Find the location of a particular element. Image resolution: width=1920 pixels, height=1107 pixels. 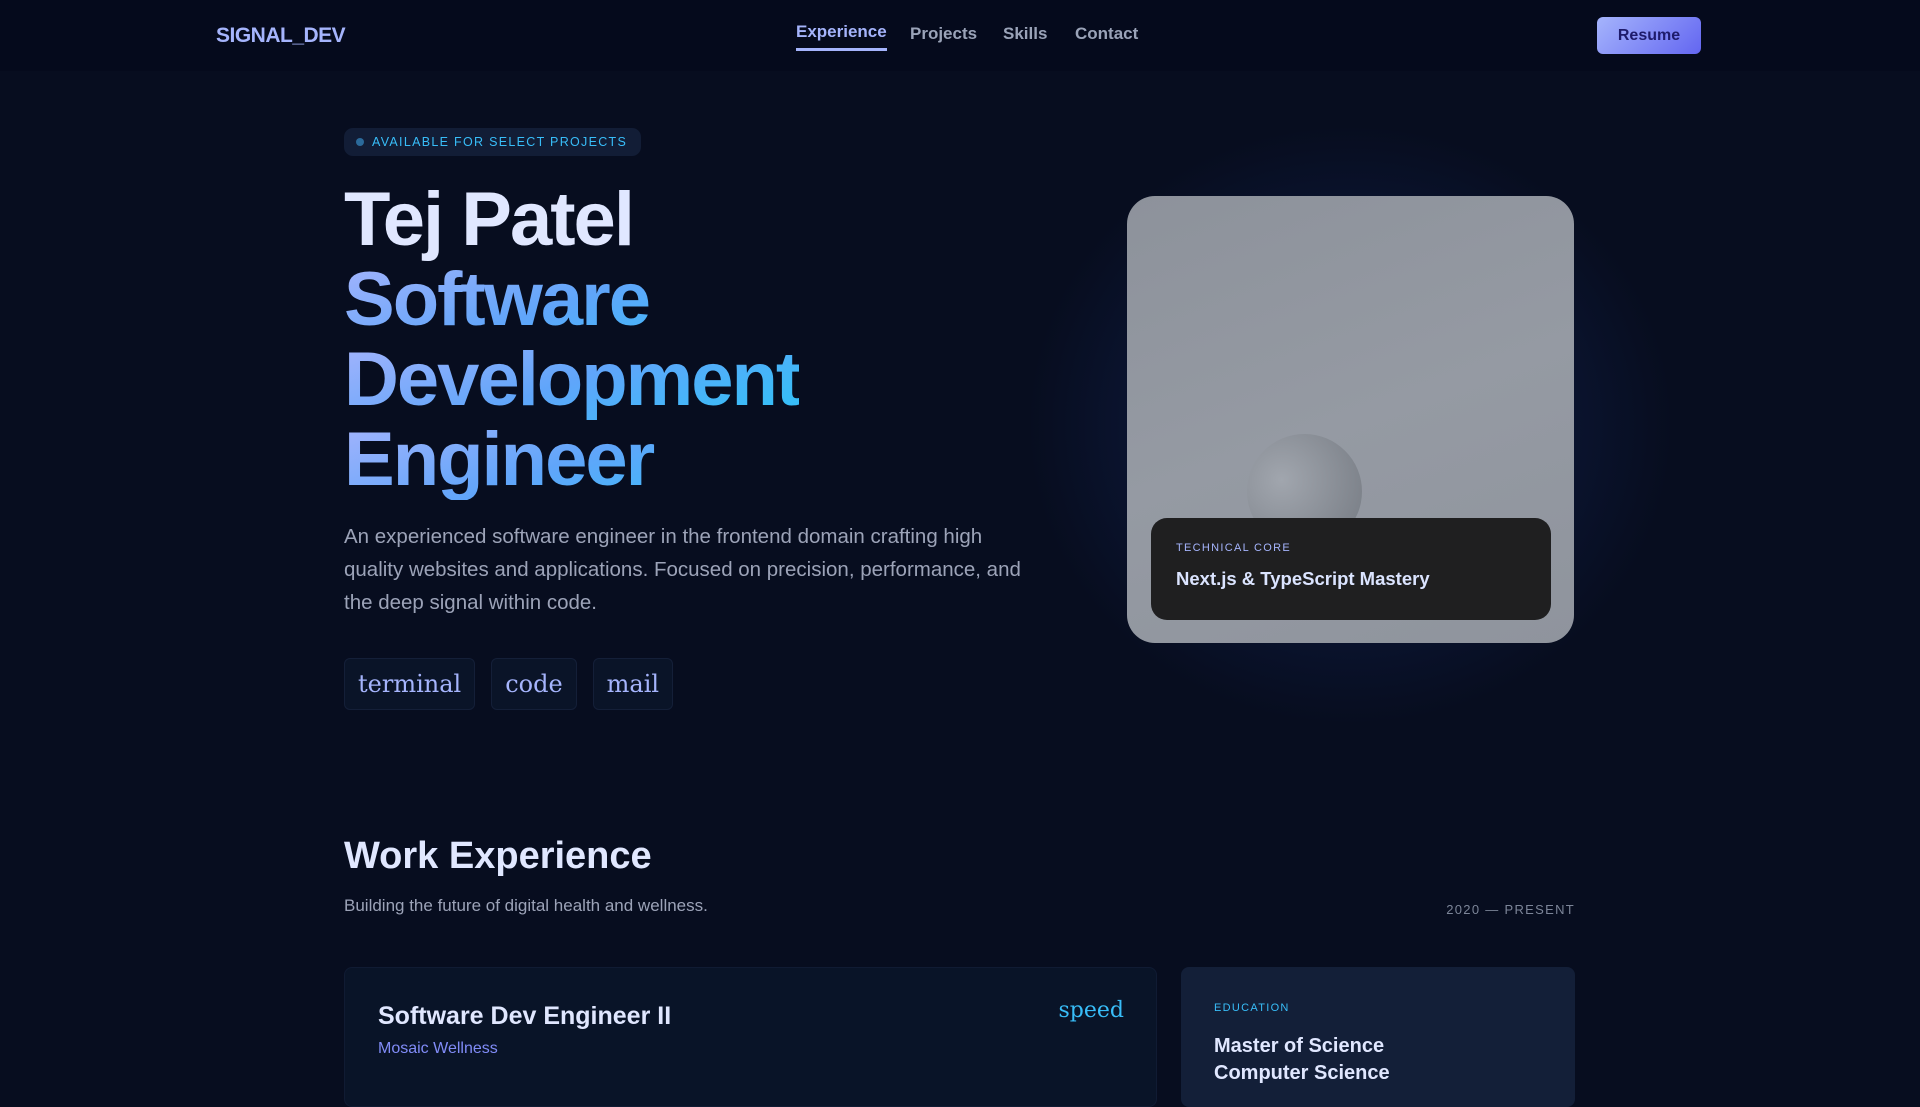

logo: SIGNAL_DEV is located at coordinates (281, 36).